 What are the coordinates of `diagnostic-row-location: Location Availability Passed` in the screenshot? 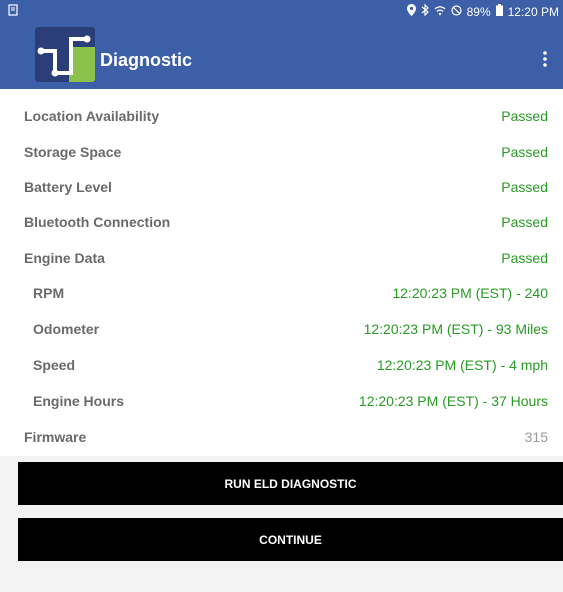 It's located at (281, 116).